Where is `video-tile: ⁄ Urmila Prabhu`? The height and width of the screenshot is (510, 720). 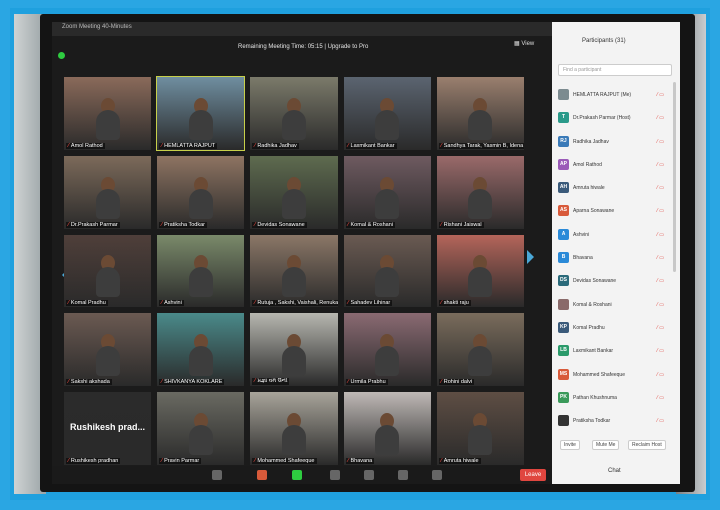 video-tile: ⁄ Urmila Prabhu is located at coordinates (387, 350).